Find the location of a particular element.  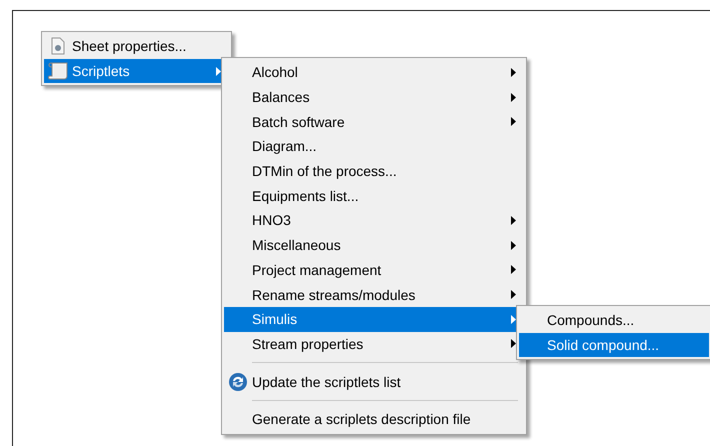

menu-item: HNO3 is located at coordinates (374, 220).